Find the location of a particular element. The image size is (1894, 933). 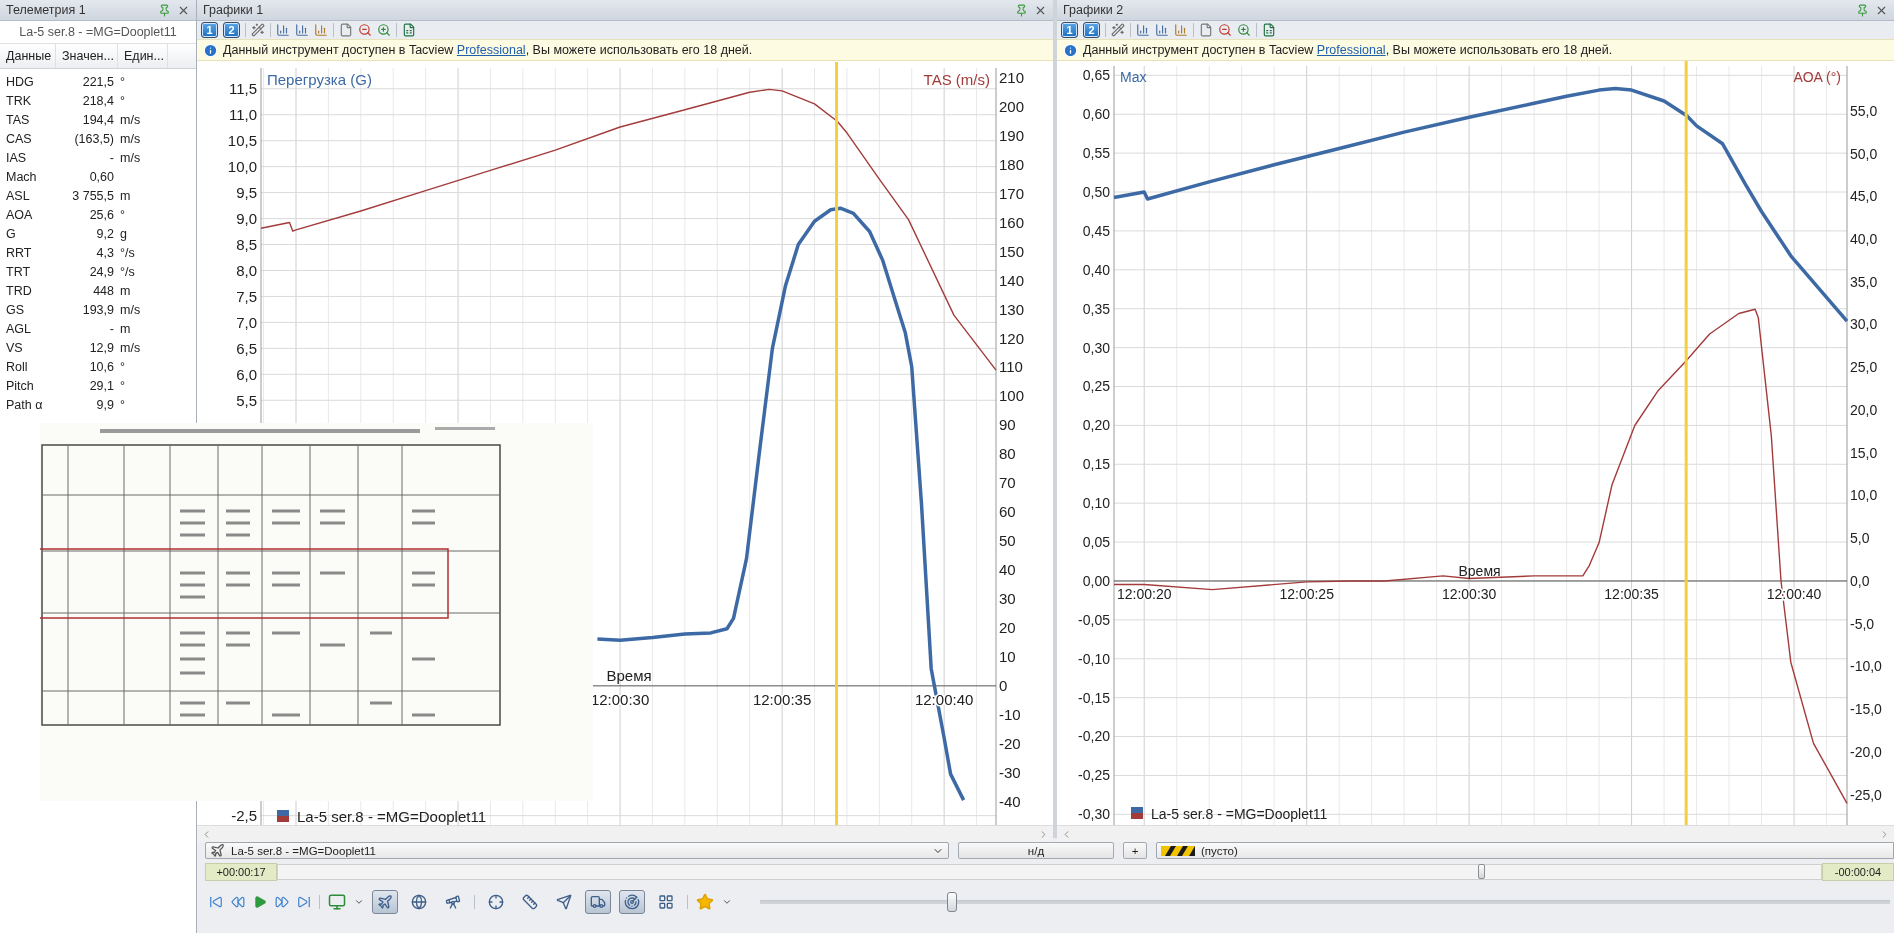

play-icon is located at coordinates (260, 902).